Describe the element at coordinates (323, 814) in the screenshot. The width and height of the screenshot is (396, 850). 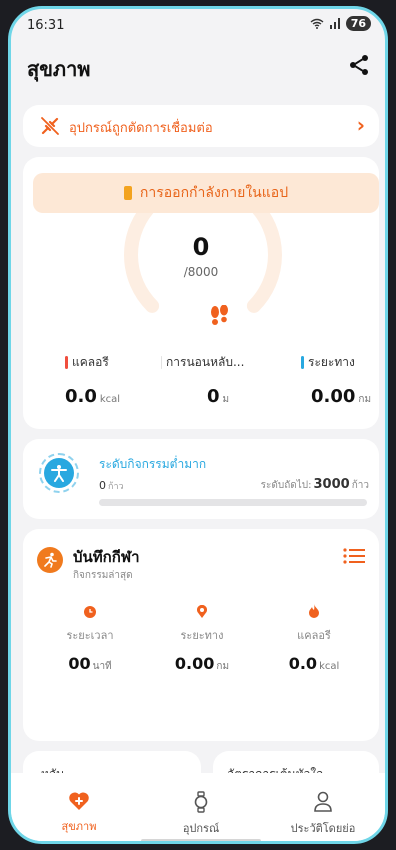
I see `tab-profile: ประวัติโดยย่อ` at that location.